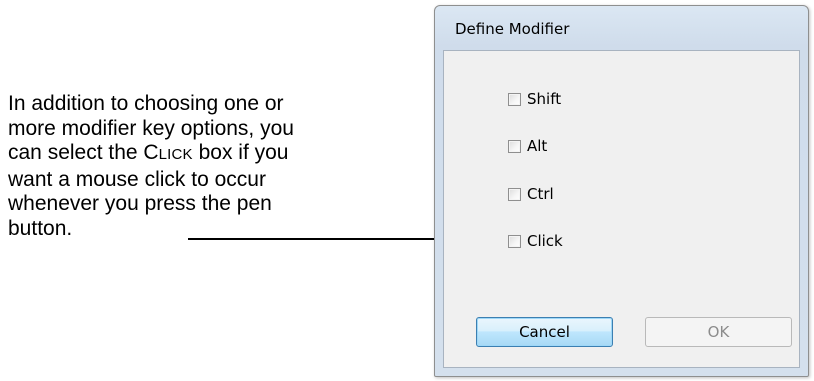 The height and width of the screenshot is (381, 814). Describe the element at coordinates (718, 332) in the screenshot. I see `ok-button: OK` at that location.